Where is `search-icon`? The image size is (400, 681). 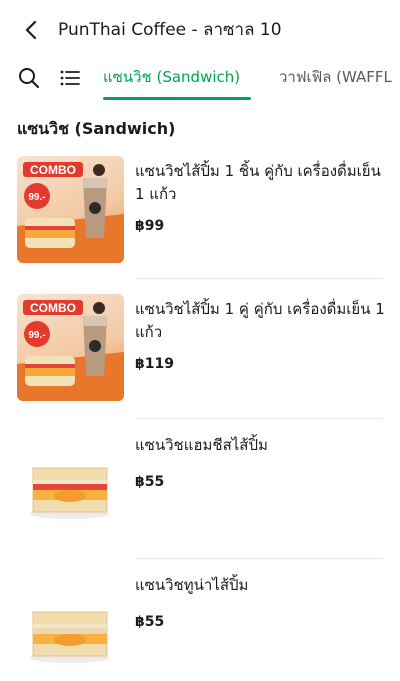 search-icon is located at coordinates (29, 78).